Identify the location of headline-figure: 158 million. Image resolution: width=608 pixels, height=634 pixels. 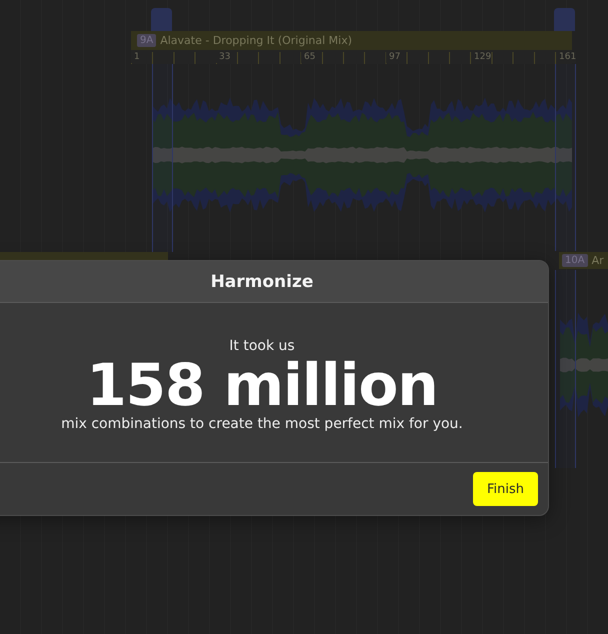
(262, 385).